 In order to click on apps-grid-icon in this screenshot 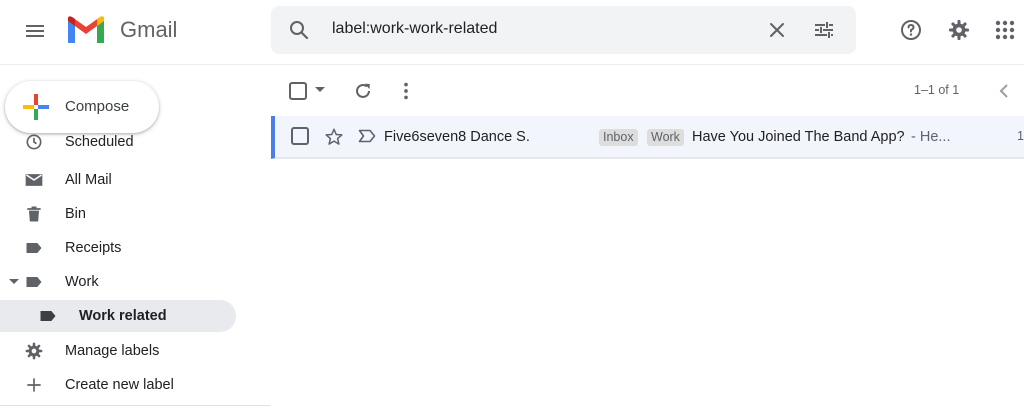, I will do `click(1005, 30)`.